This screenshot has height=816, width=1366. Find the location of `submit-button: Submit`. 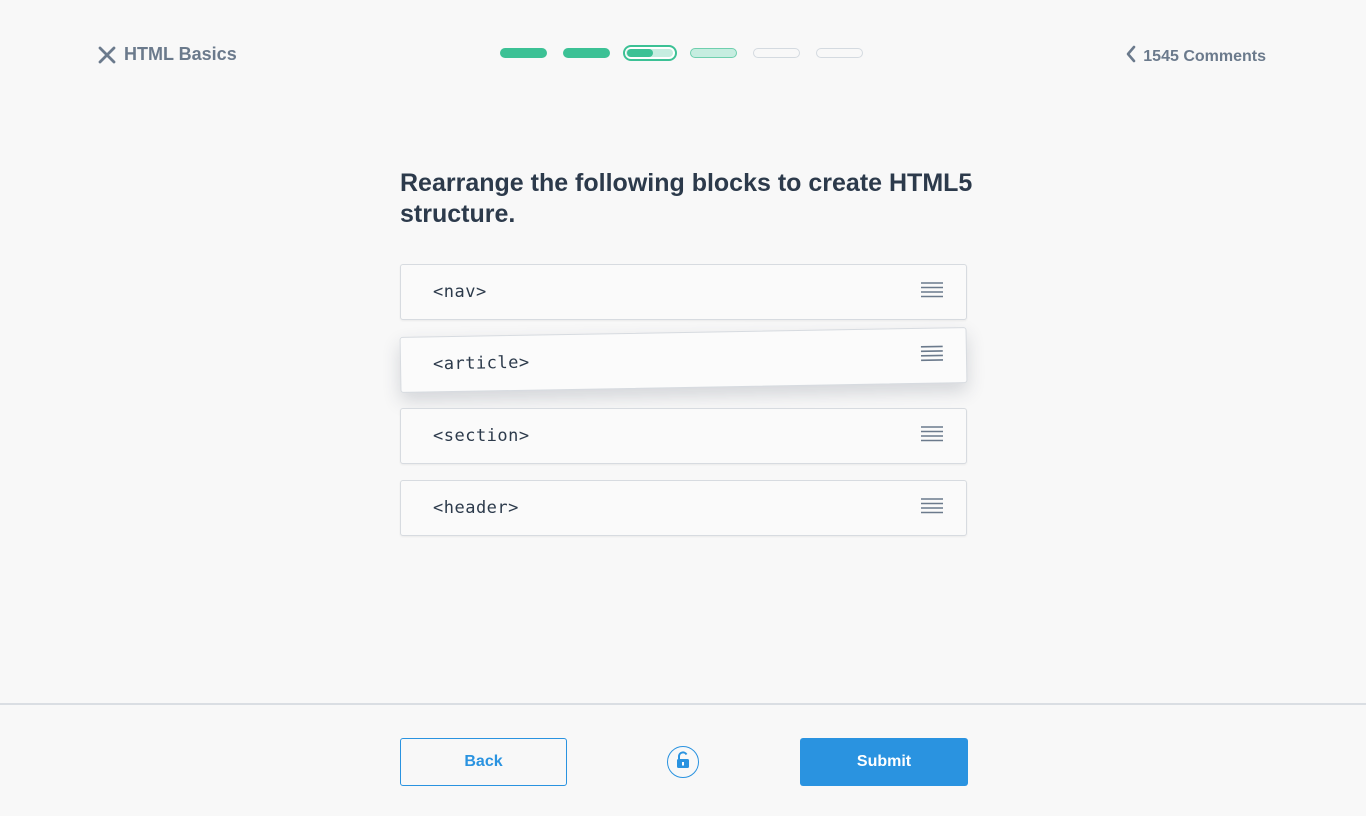

submit-button: Submit is located at coordinates (884, 762).